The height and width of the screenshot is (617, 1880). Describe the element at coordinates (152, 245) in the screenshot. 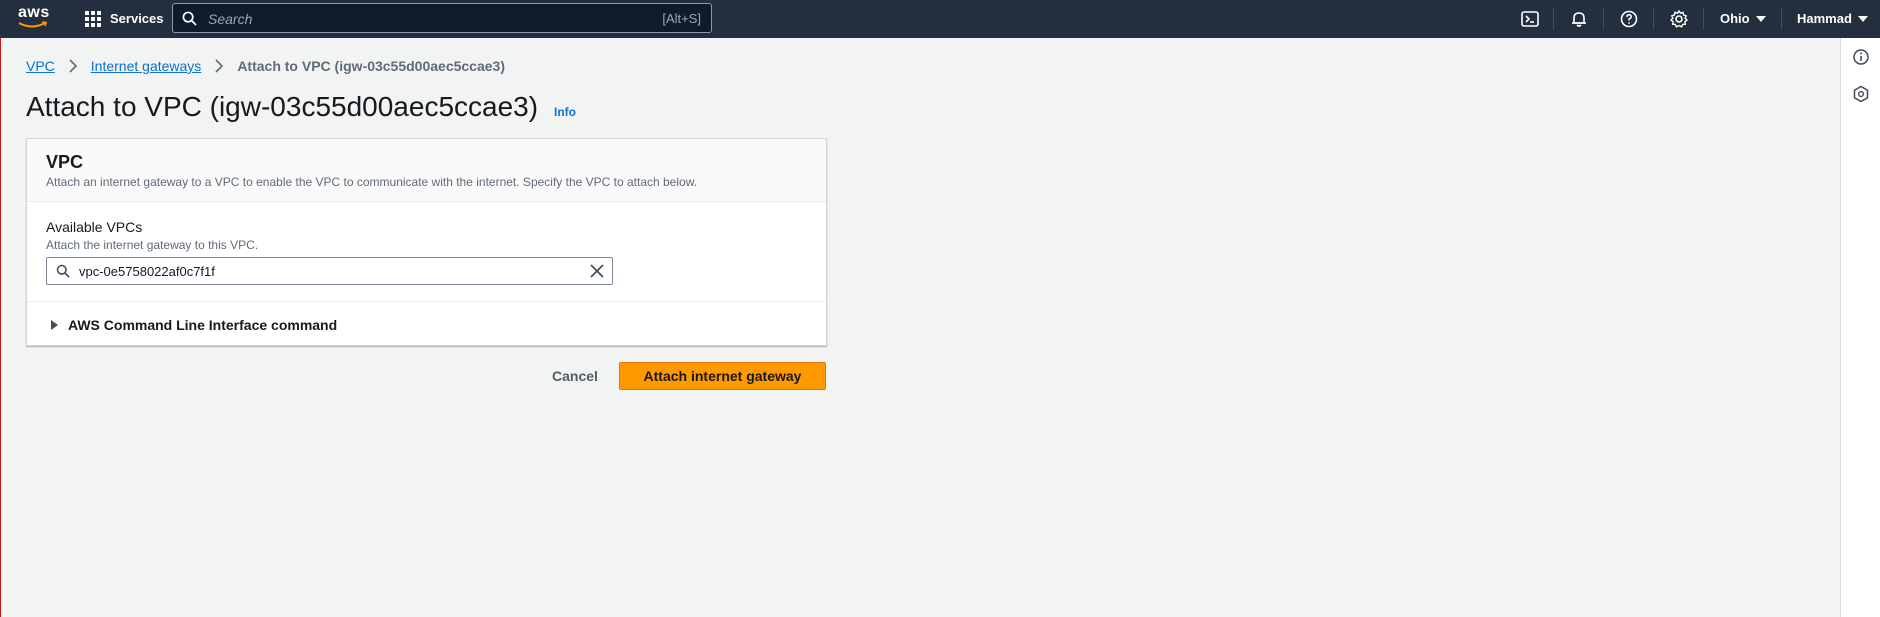

I see `available-vpcs-description: Attach the internet gateway to this VPC.` at that location.